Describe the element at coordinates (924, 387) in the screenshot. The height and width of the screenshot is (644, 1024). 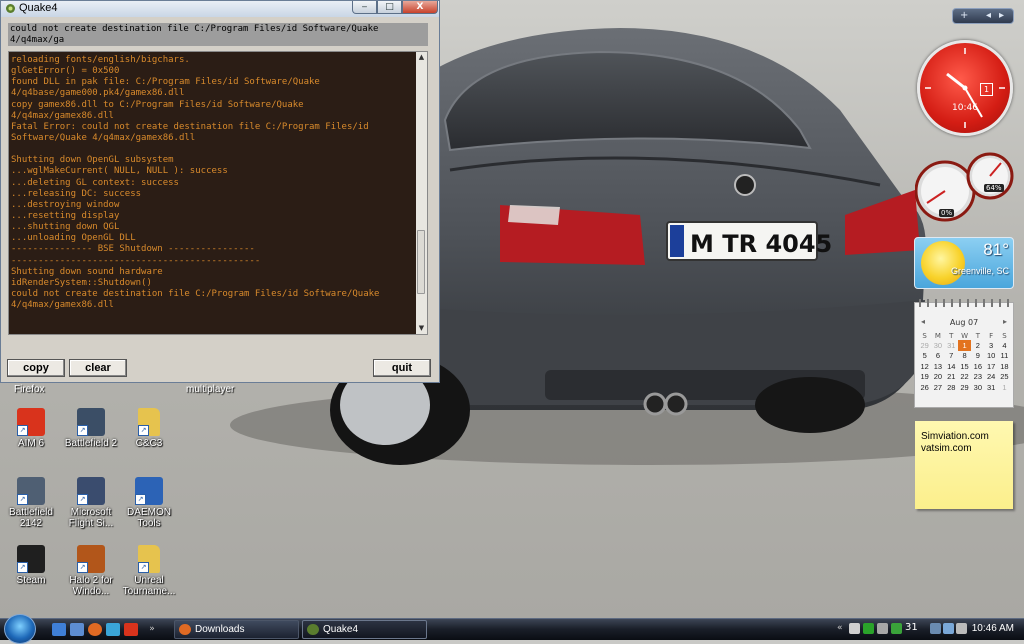
I see `calendar-day: 26` at that location.